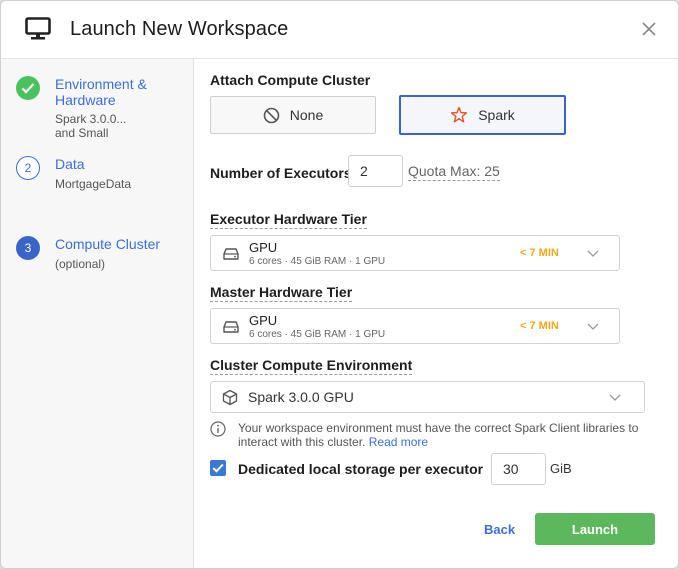 Image resolution: width=679 pixels, height=569 pixels. Describe the element at coordinates (496, 115) in the screenshot. I see `cluster-spark-label: Spark` at that location.